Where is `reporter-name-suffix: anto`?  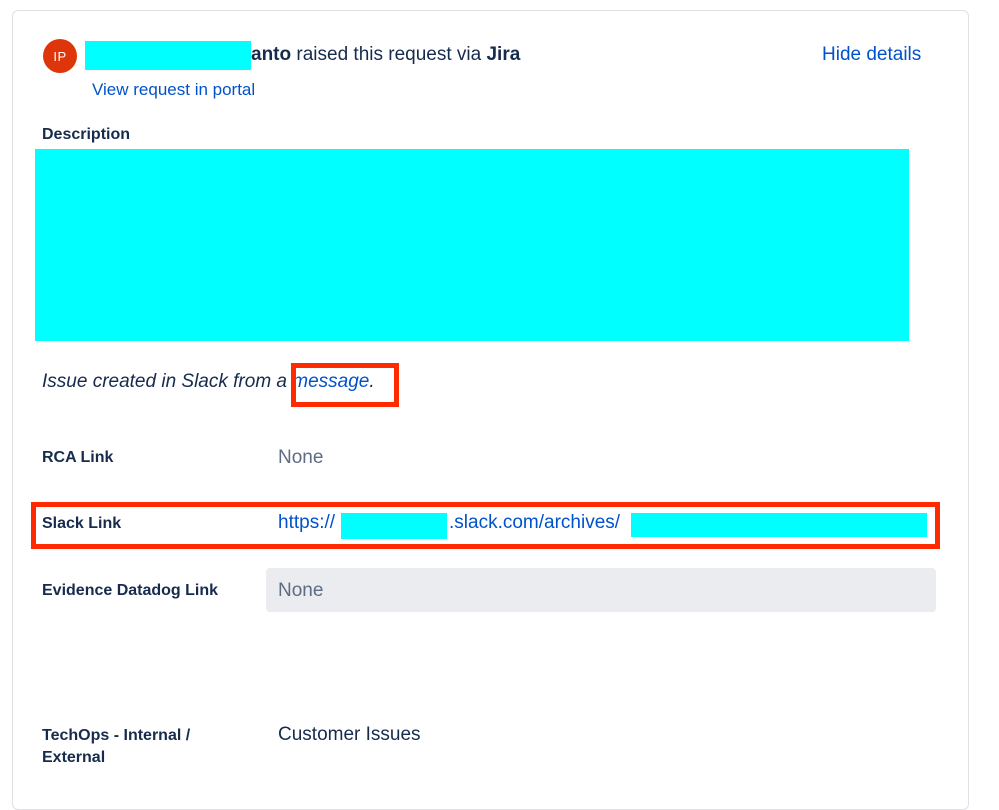 reporter-name-suffix: anto is located at coordinates (271, 54).